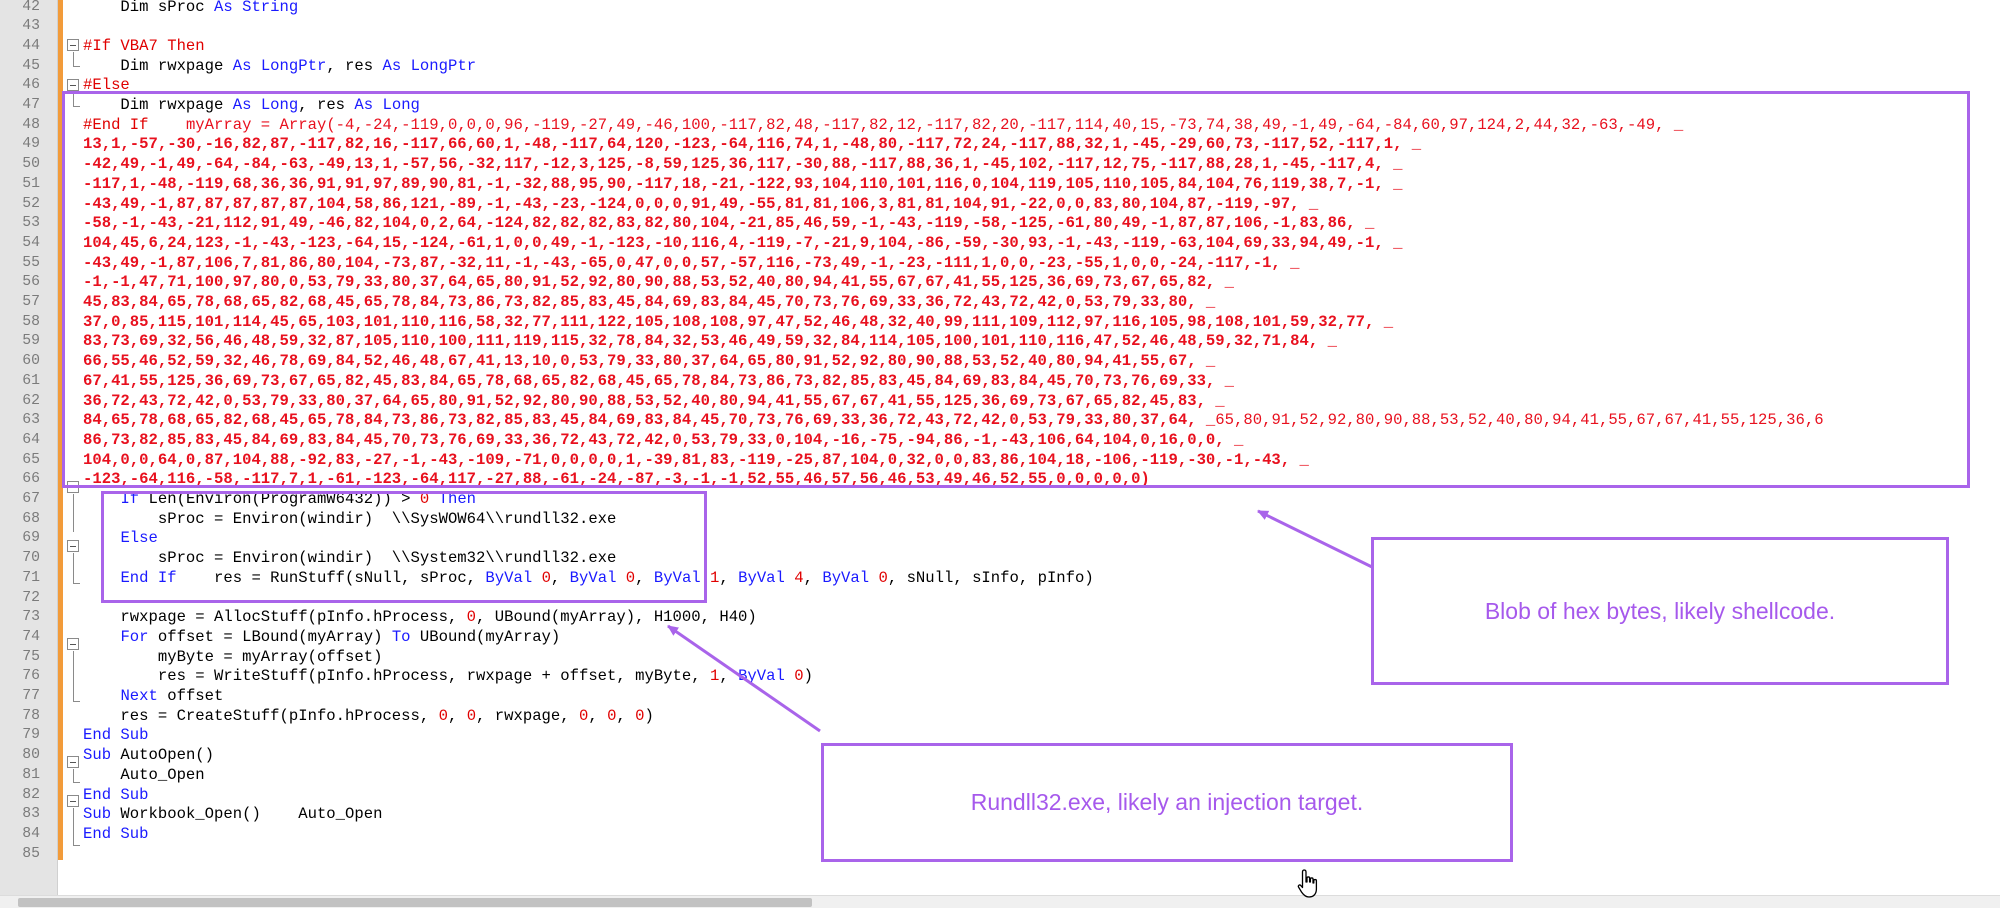 The image size is (2000, 908). I want to click on line-number: 48, so click(31, 124).